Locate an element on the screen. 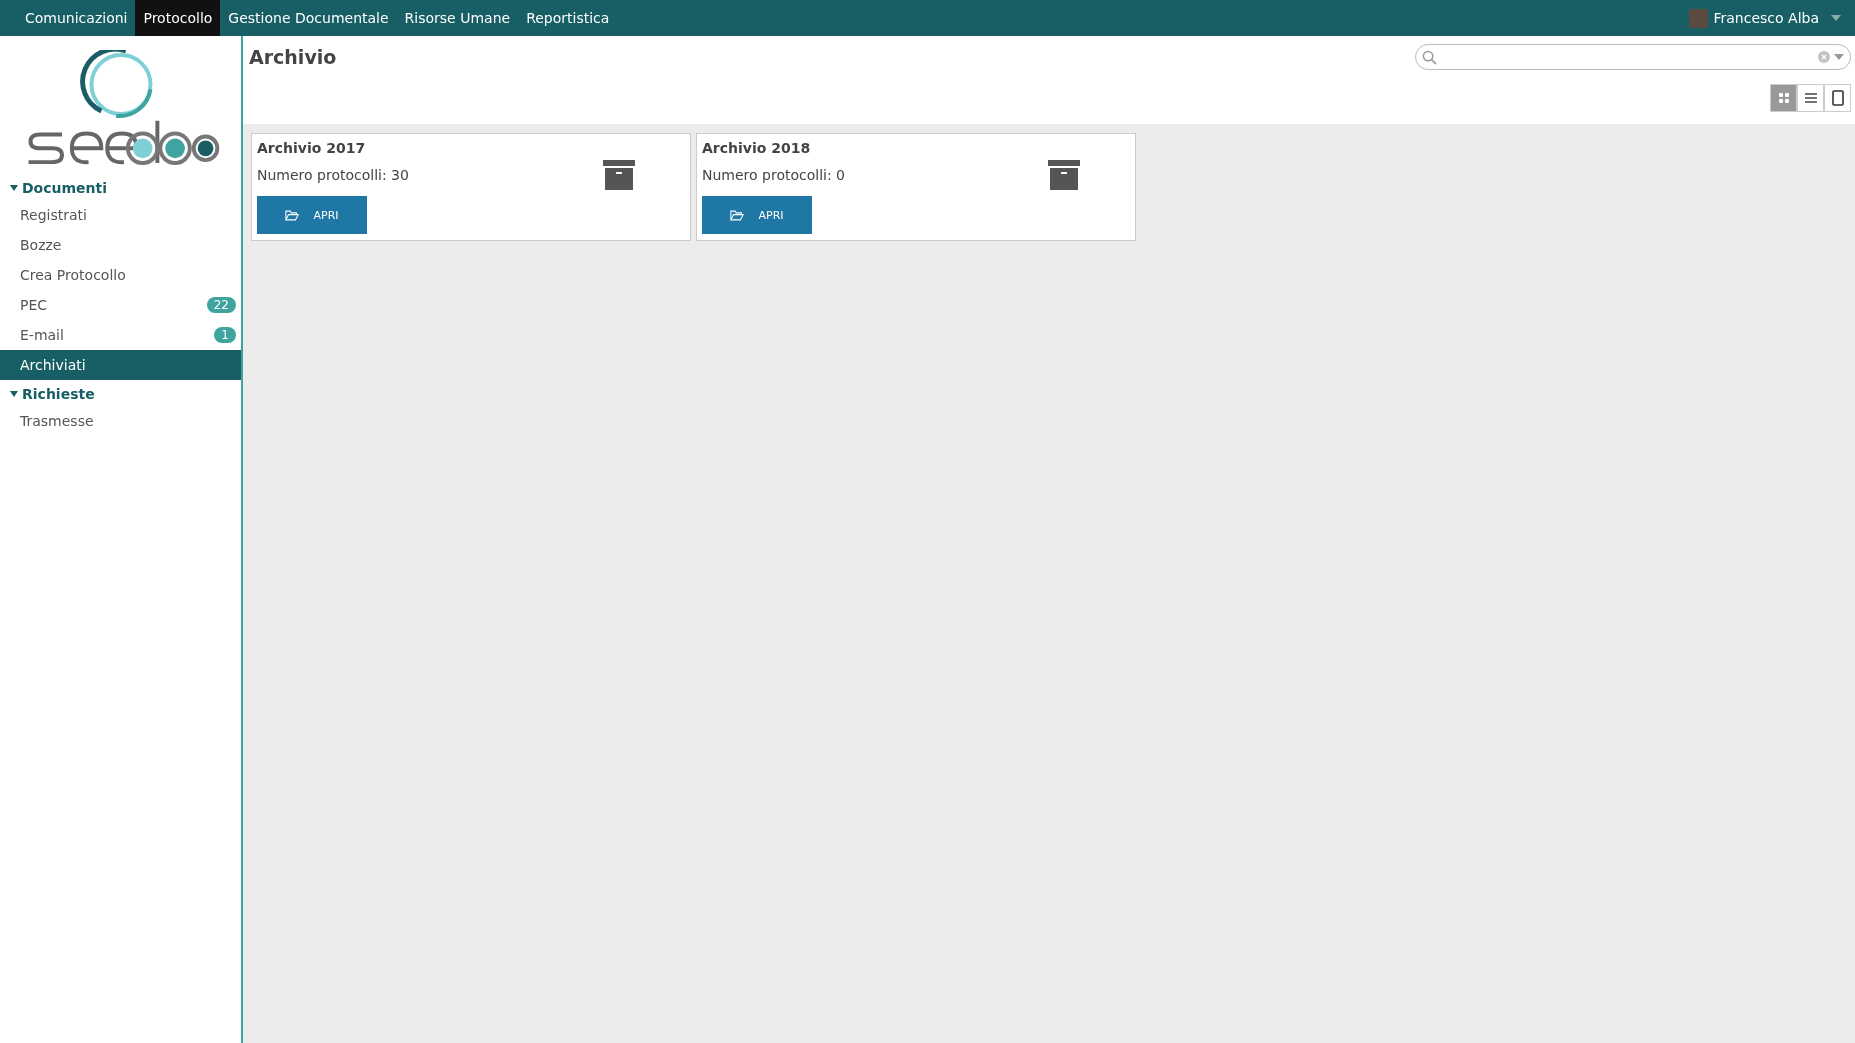 This screenshot has width=1855, height=1043. sidebar-item: Archiviati is located at coordinates (120, 365).